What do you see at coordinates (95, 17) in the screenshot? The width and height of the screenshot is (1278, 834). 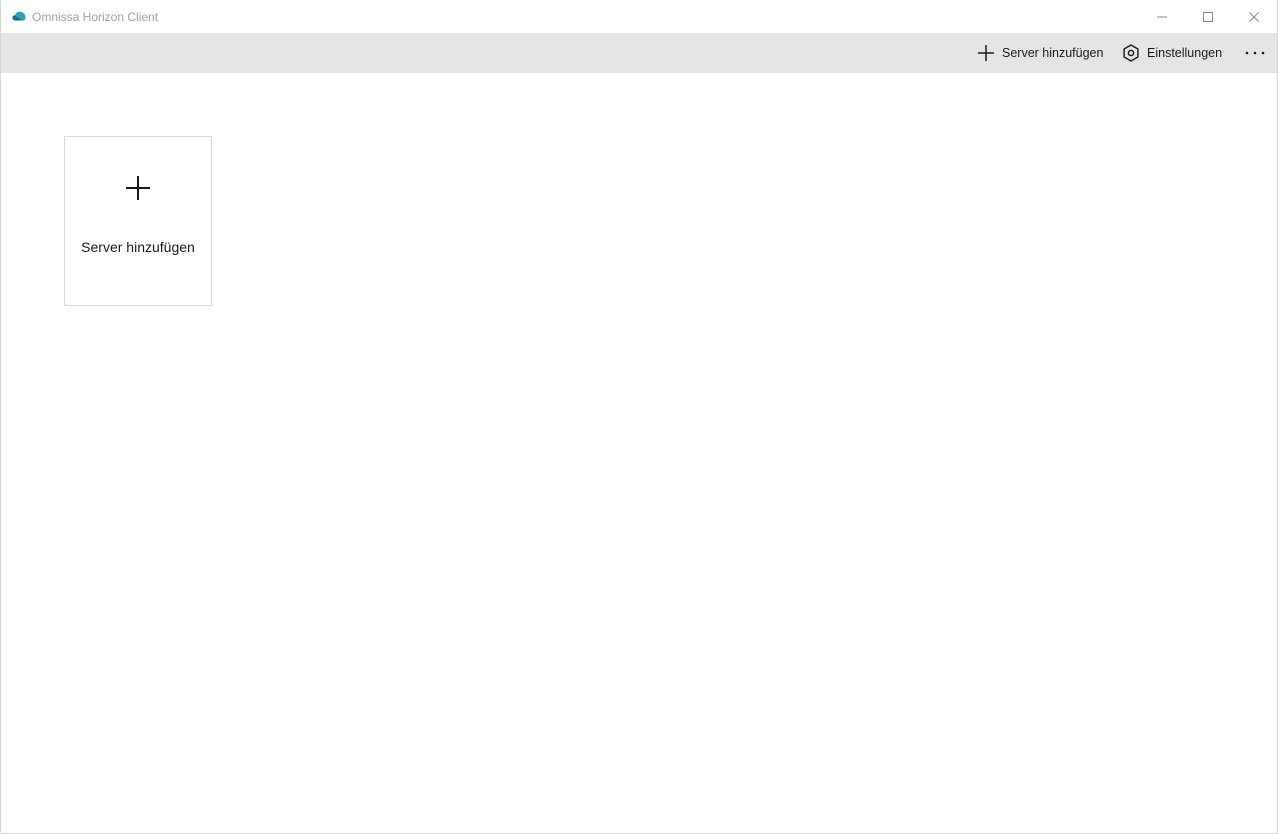 I see `window-title: Omnissa Horizon Client` at bounding box center [95, 17].